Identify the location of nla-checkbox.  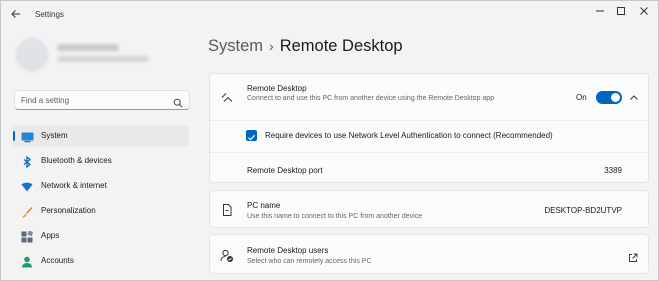
(251, 135).